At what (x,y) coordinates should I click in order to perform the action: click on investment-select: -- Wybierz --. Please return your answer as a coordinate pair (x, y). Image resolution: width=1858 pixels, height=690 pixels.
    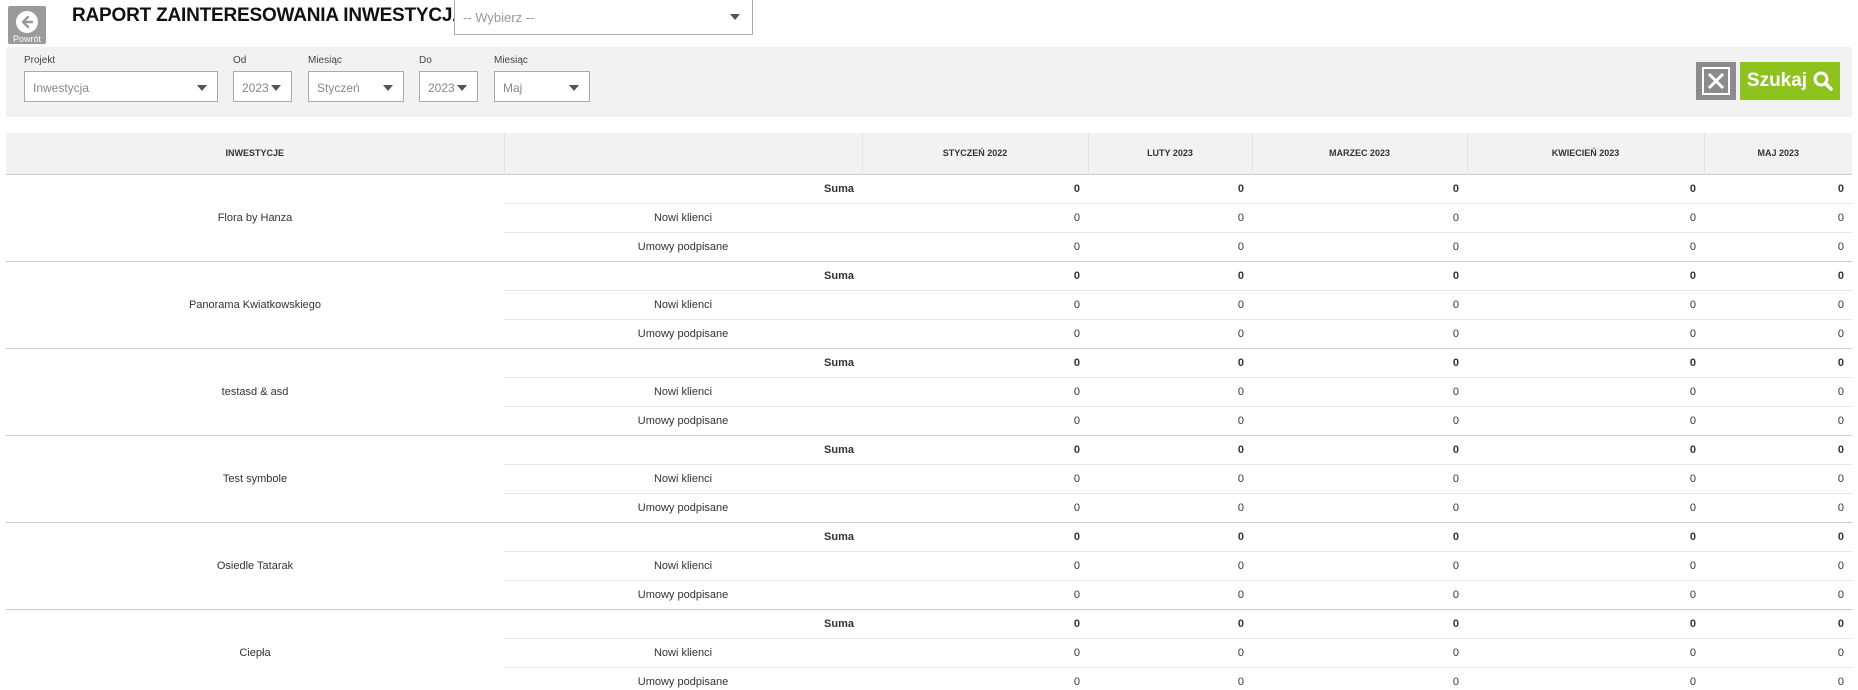
    Looking at the image, I should click on (603, 17).